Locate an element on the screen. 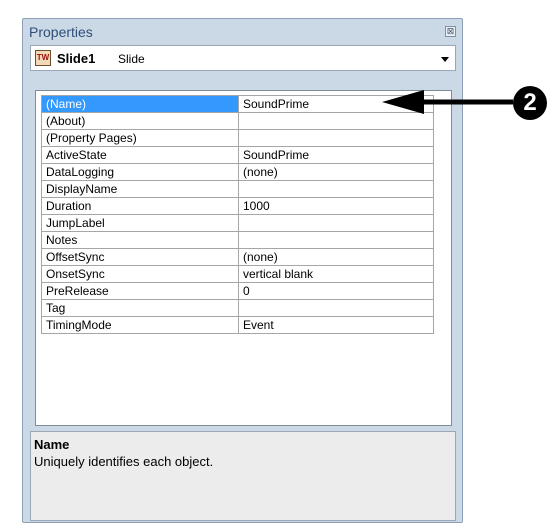 Image resolution: width=559 pixels, height=527 pixels. property-name: TimingMode is located at coordinates (140, 325).